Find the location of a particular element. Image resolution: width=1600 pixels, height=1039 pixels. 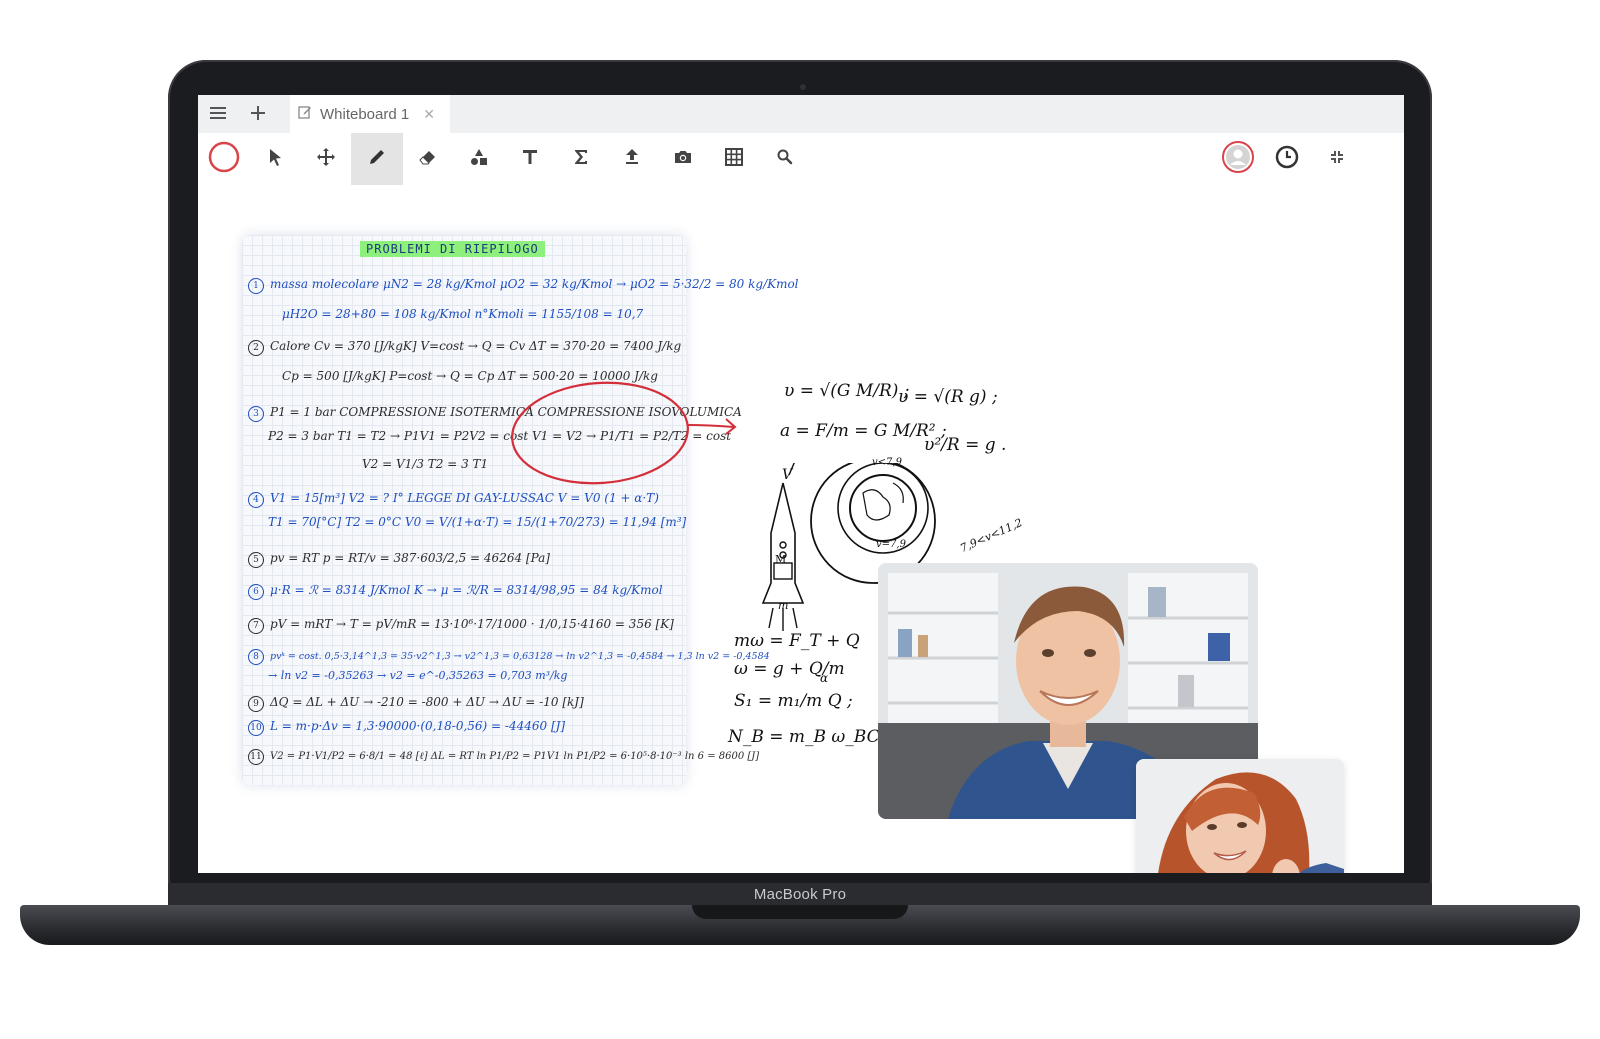

notes-line: V2 = V1/3 T2 = 3 T1 is located at coordinates (425, 464).